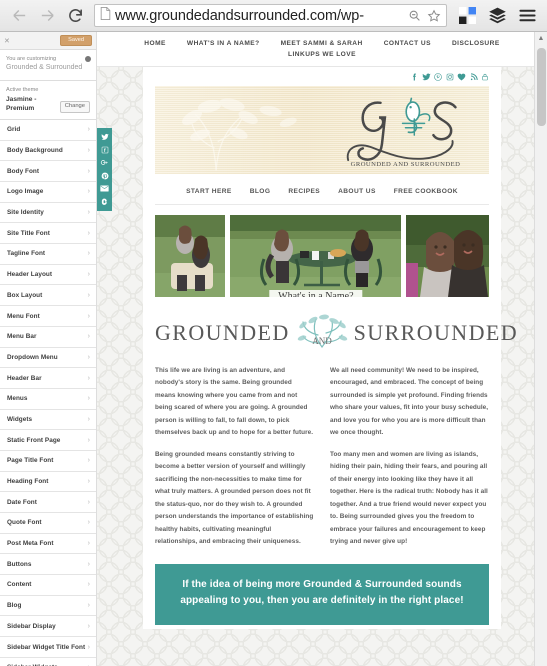 The width and height of the screenshot is (547, 666). Describe the element at coordinates (467, 16) in the screenshot. I see `extension-squares-icon` at that location.